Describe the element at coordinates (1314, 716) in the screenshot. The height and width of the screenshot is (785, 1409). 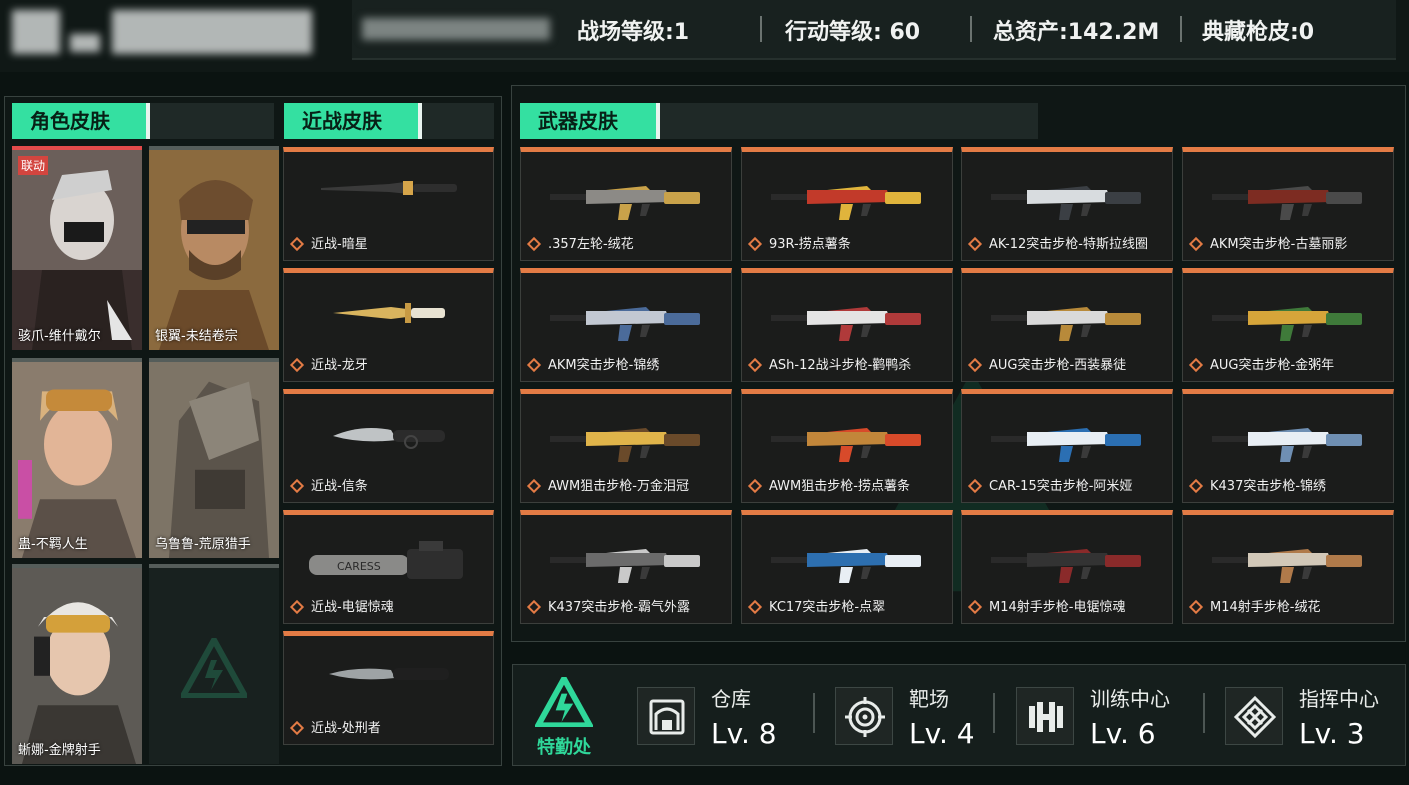
I see `facility-command: 指挥中心 Lv. 3` at that location.